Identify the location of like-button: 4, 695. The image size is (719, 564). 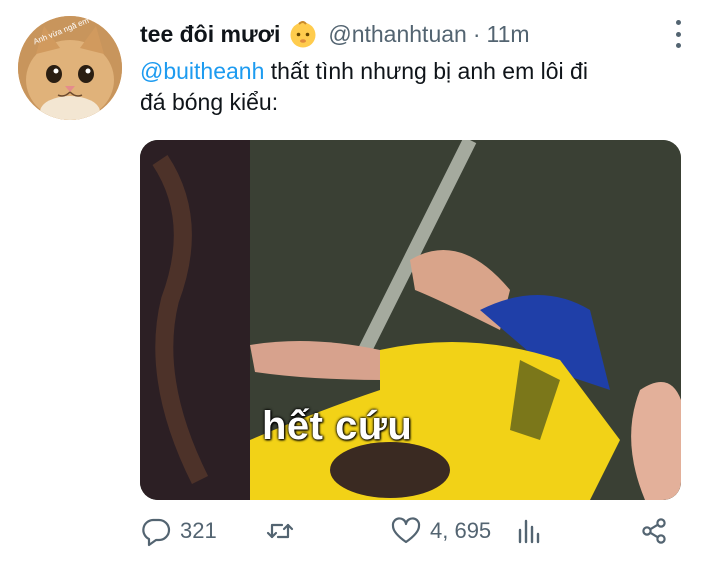
(440, 531).